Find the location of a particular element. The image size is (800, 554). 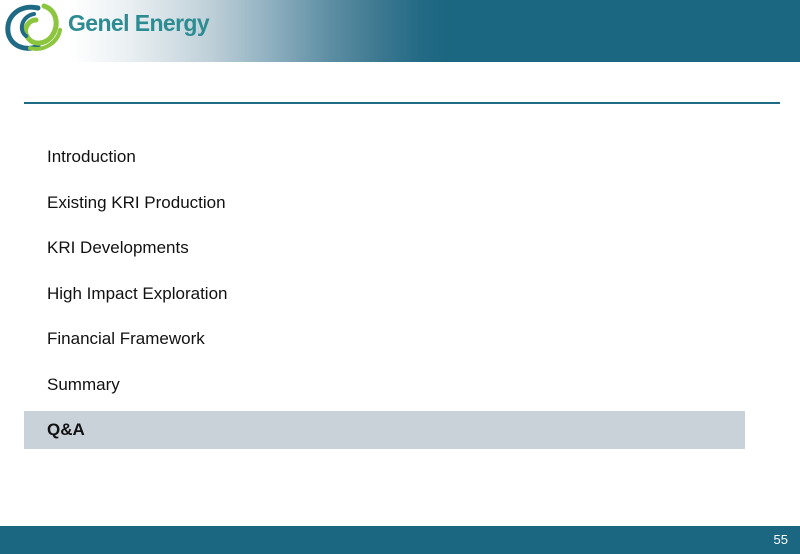

title-divider is located at coordinates (402, 103).